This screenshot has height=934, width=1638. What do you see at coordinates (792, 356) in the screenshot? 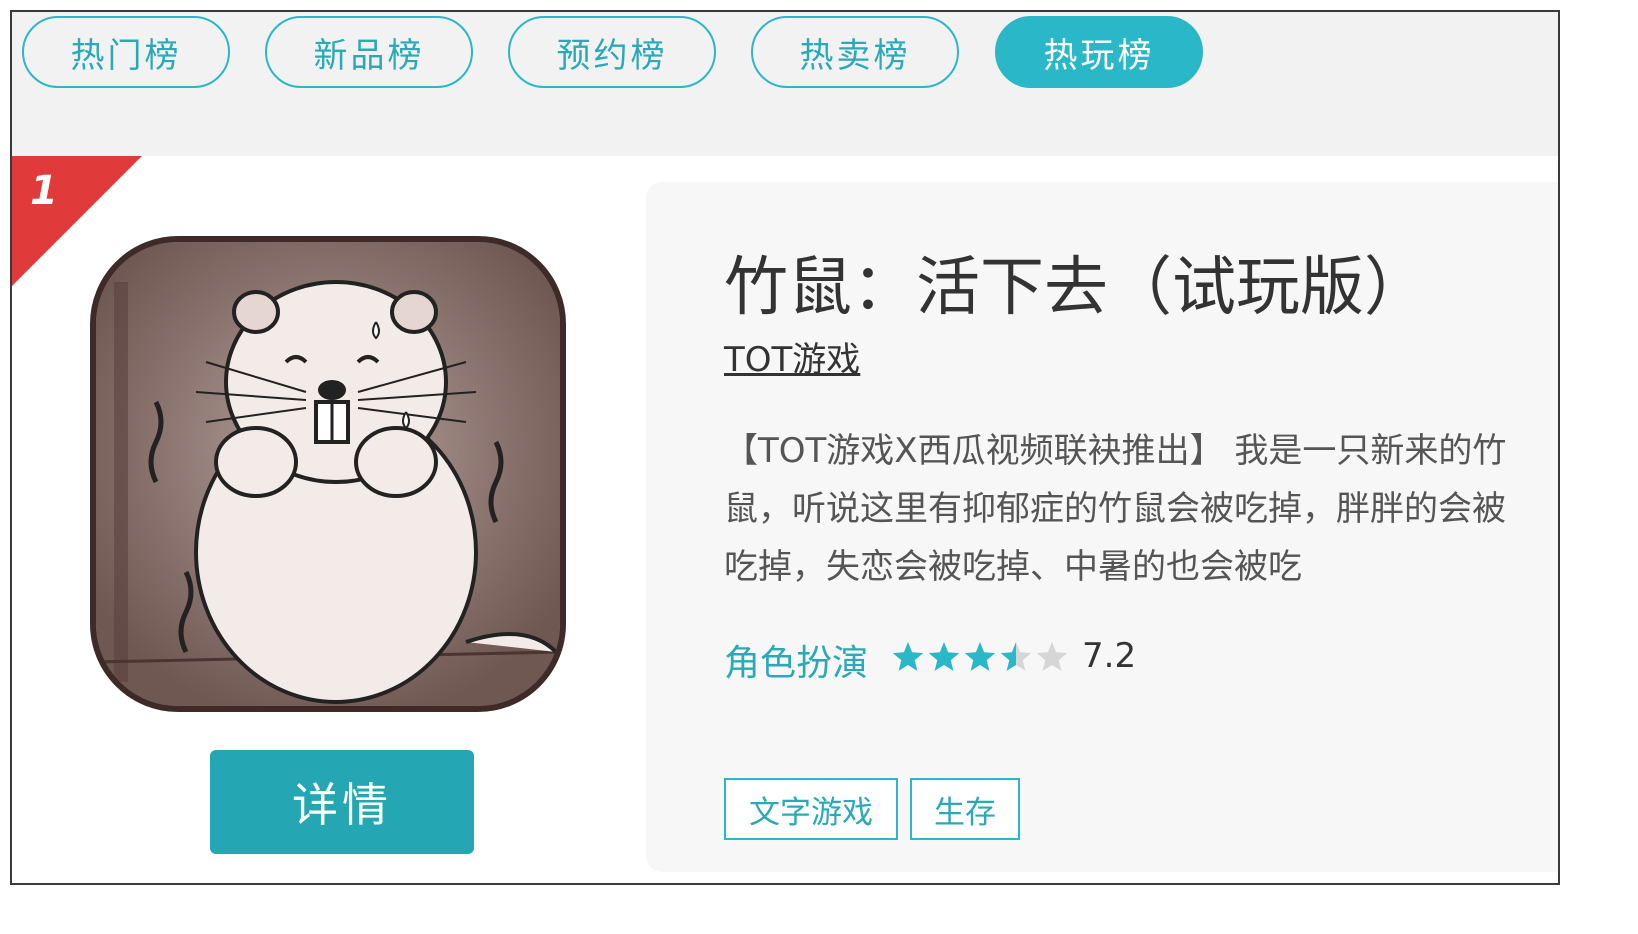
I see `developer-link: TOT游戏` at bounding box center [792, 356].